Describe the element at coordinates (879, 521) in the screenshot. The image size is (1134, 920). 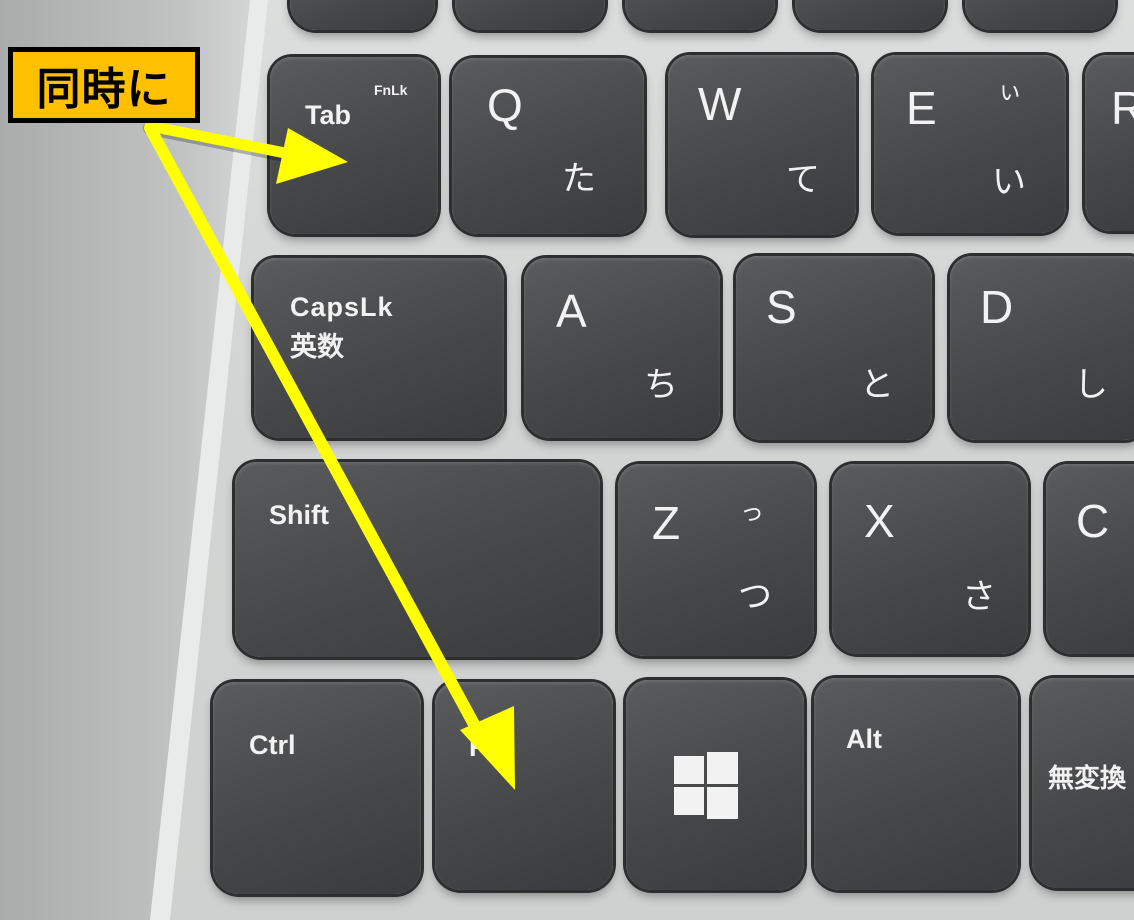
I see `key-x-label: X` at that location.